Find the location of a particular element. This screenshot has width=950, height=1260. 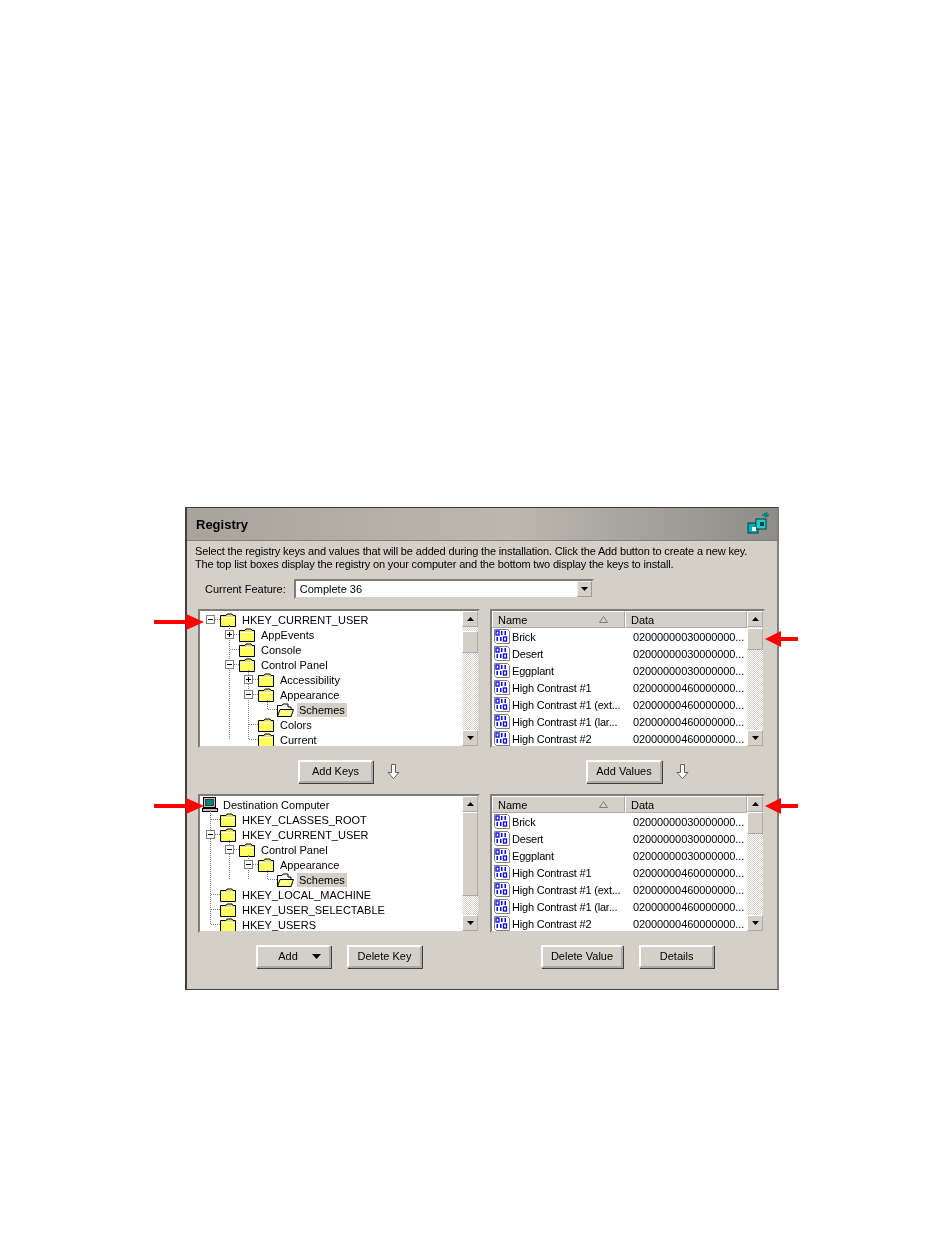

tree-item: HKEY_USER_SELECTABLE is located at coordinates (313, 909).